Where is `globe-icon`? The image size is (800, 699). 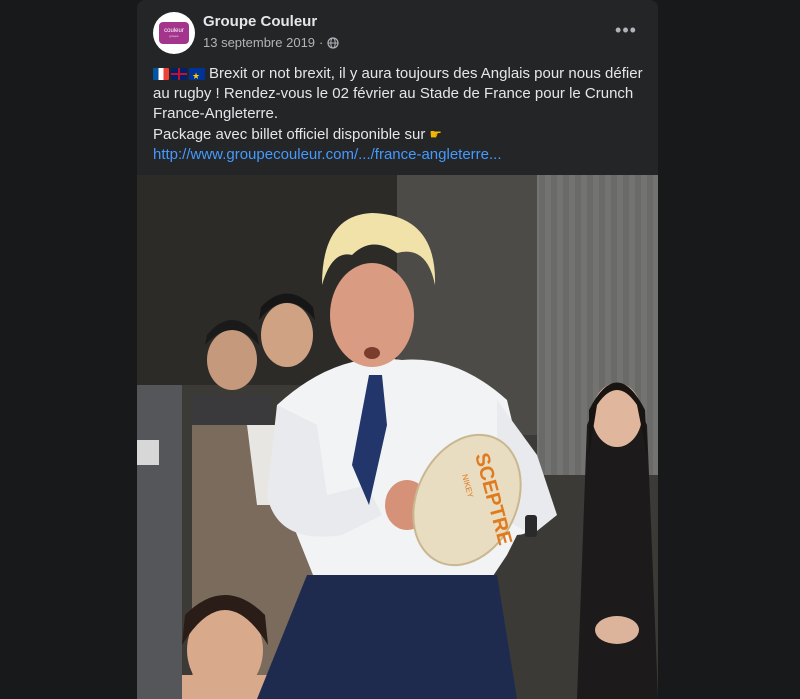
globe-icon is located at coordinates (333, 42).